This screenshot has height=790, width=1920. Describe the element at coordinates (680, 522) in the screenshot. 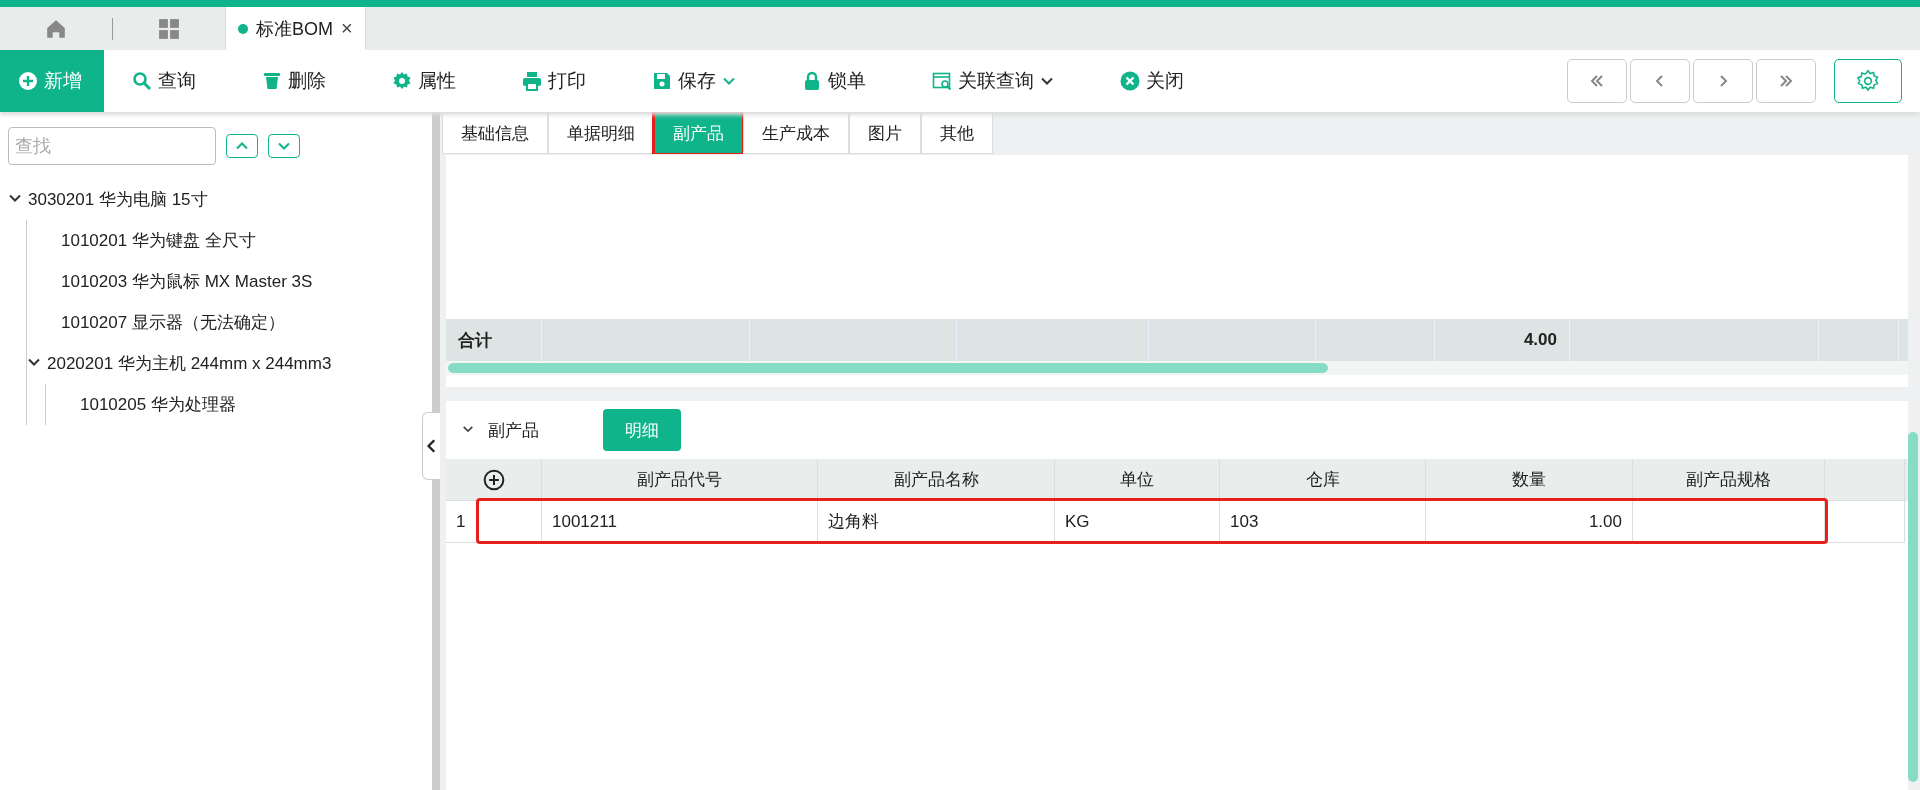

I see `table-cell: 1001211` at that location.